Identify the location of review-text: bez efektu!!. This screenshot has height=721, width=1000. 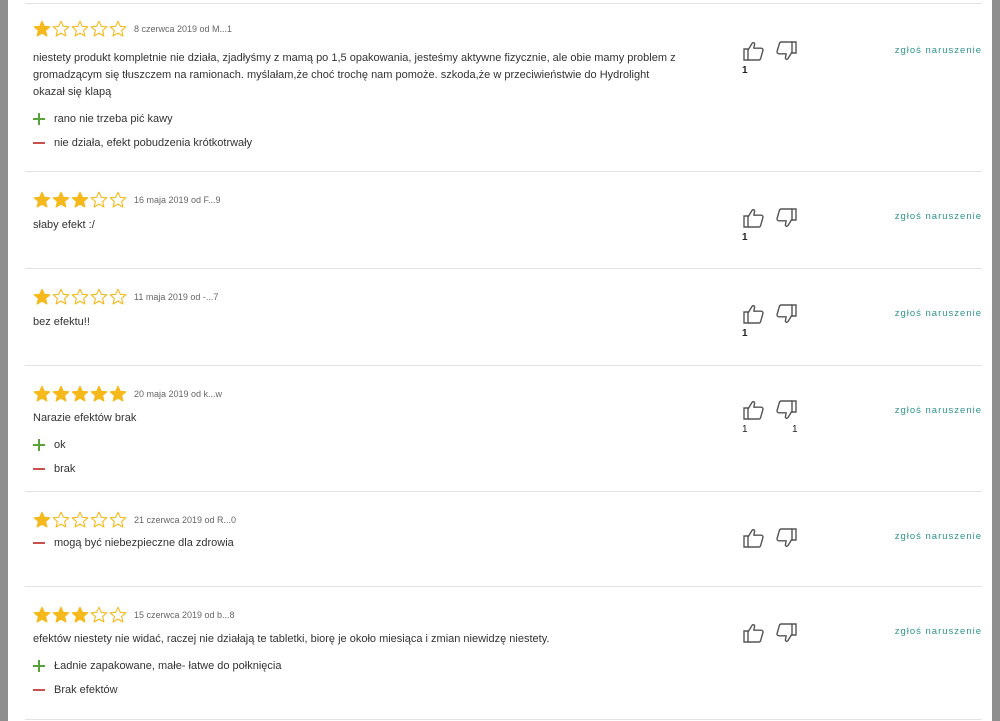
(61, 322).